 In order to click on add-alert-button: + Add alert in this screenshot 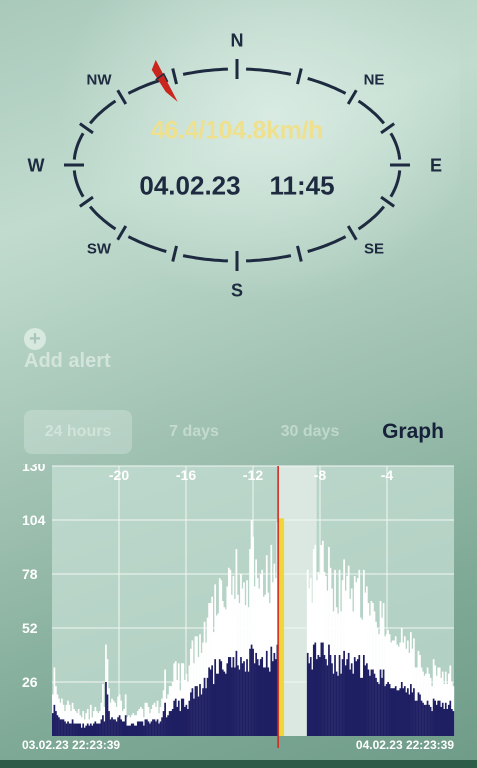, I will do `click(67, 350)`.